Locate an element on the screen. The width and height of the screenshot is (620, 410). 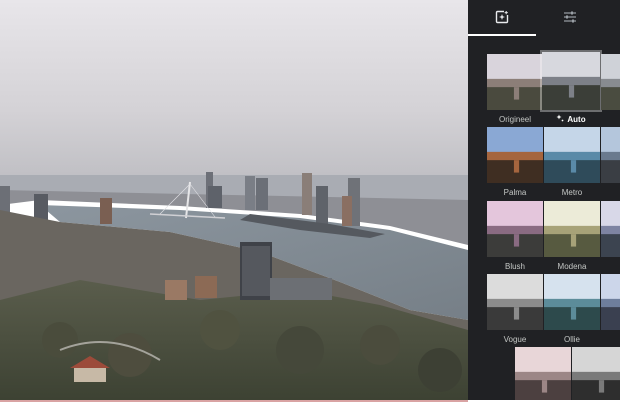
filter-label: Auto is located at coordinates (576, 119).